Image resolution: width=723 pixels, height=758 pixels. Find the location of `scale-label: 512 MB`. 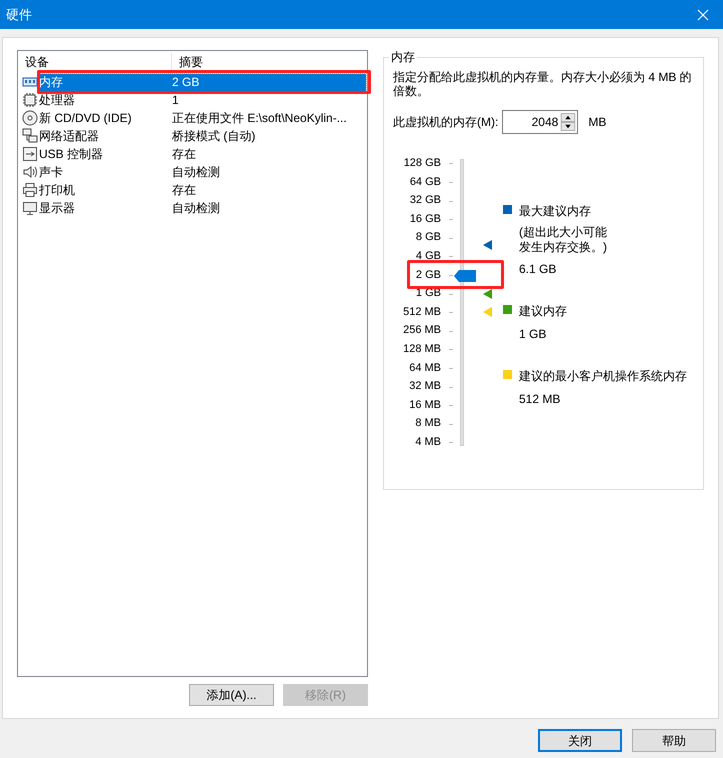

scale-label: 512 MB is located at coordinates (422, 312).